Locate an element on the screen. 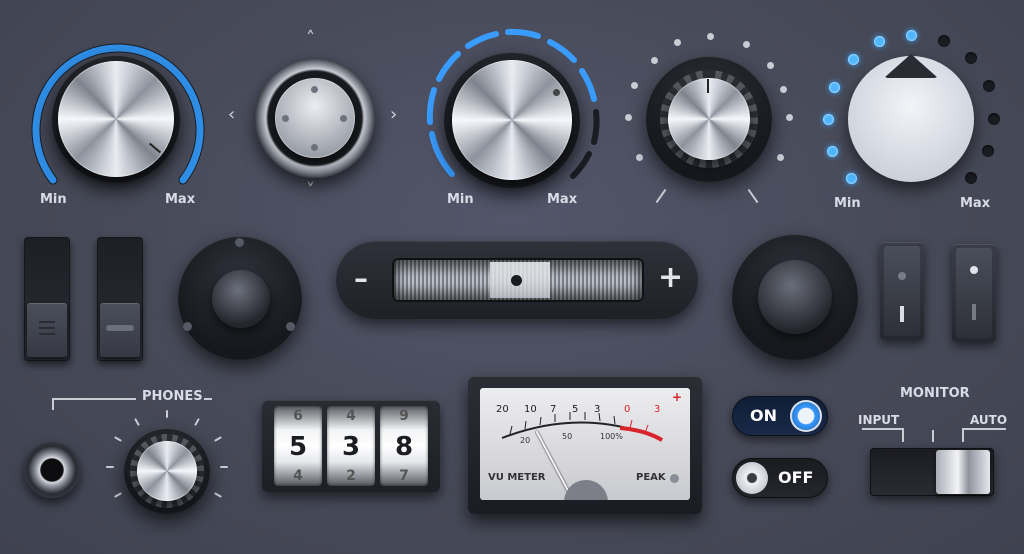  on-switch-thumb is located at coordinates (806, 416).